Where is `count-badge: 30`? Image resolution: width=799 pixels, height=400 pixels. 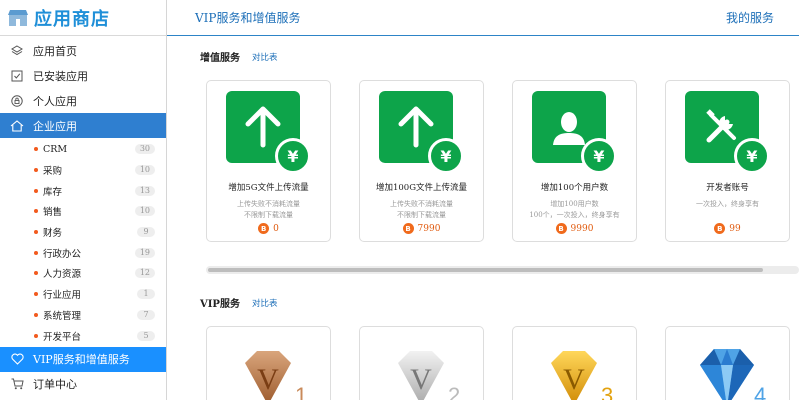
count-badge: 30 is located at coordinates (144, 149).